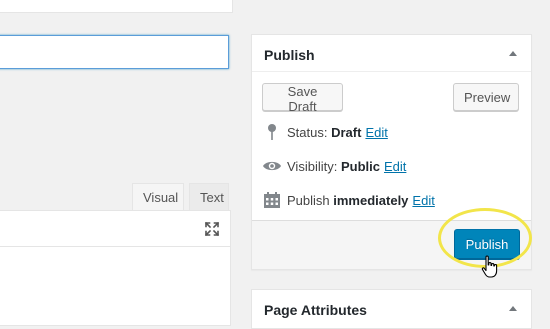 This screenshot has height=329, width=550. I want to click on status-row: Status: Draft Edit, so click(325, 132).